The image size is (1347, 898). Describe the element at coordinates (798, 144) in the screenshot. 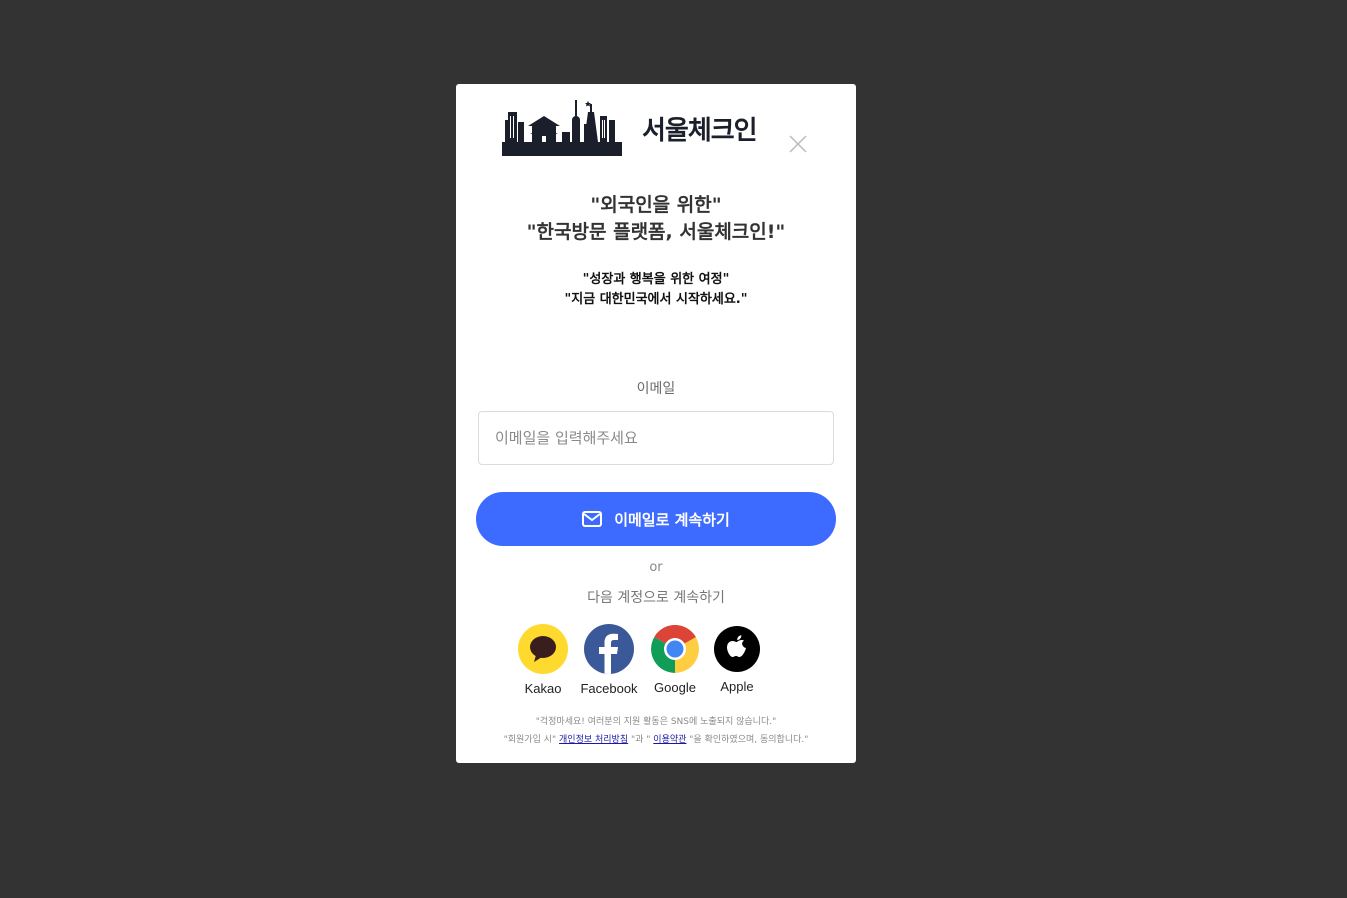

I see `close-icon` at that location.